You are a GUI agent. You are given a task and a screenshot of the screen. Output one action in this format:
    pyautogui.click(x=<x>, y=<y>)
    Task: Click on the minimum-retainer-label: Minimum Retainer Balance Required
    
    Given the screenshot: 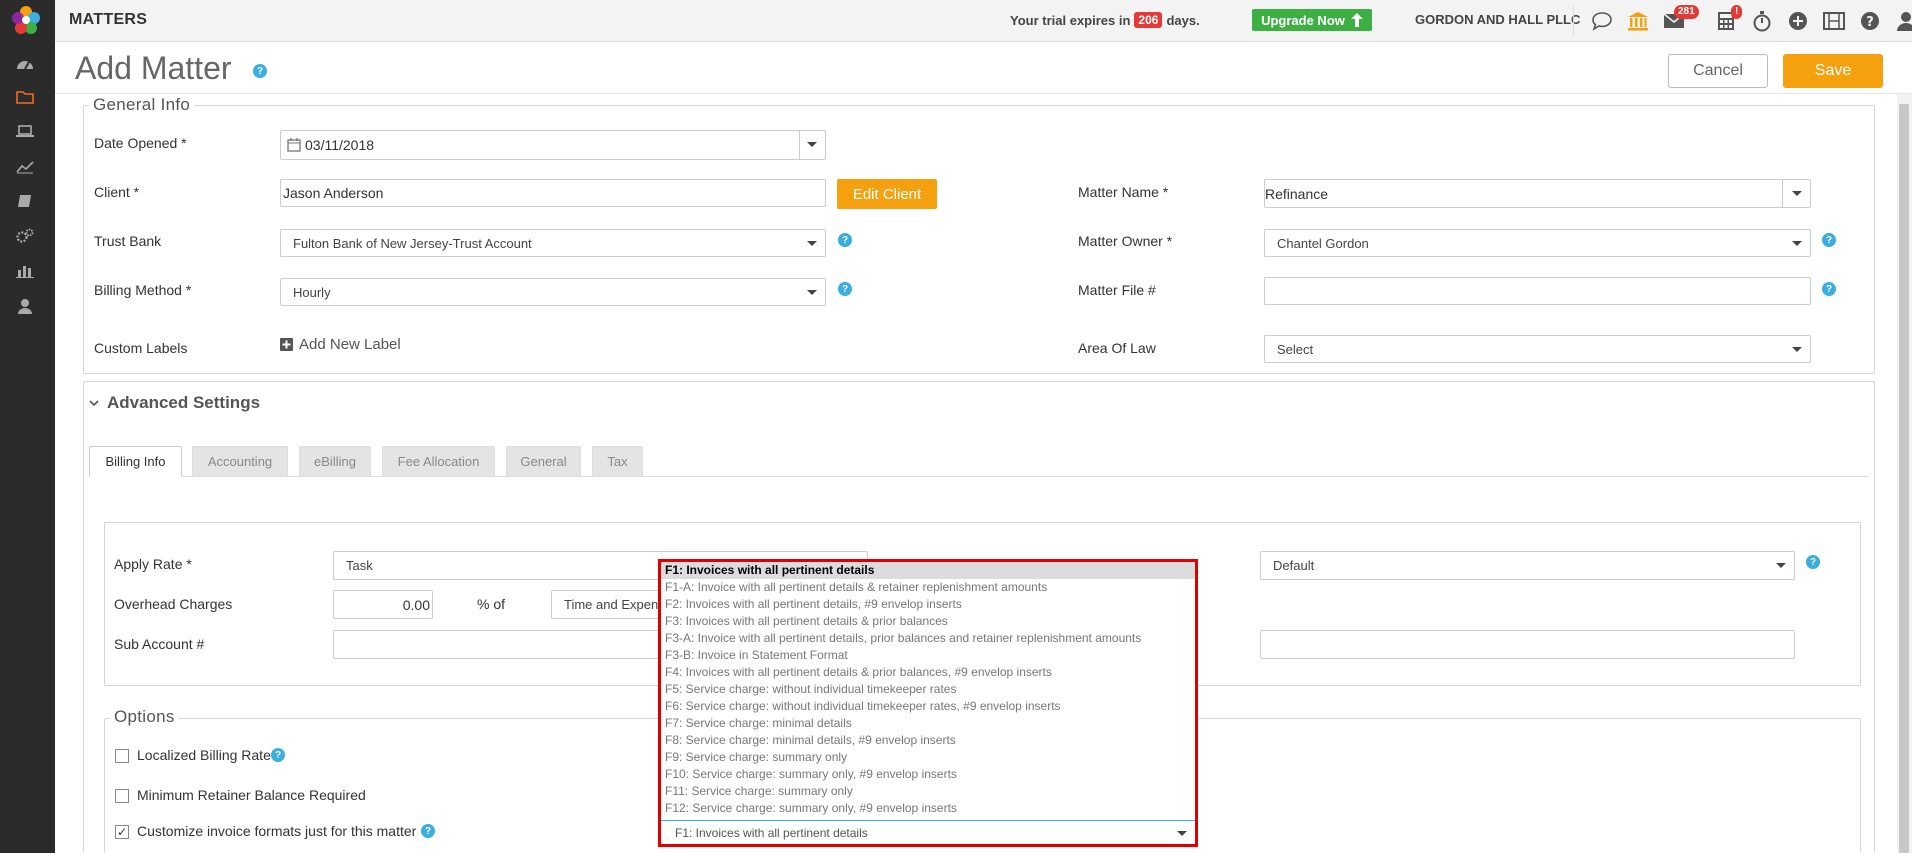 What is the action you would take?
    pyautogui.click(x=251, y=795)
    